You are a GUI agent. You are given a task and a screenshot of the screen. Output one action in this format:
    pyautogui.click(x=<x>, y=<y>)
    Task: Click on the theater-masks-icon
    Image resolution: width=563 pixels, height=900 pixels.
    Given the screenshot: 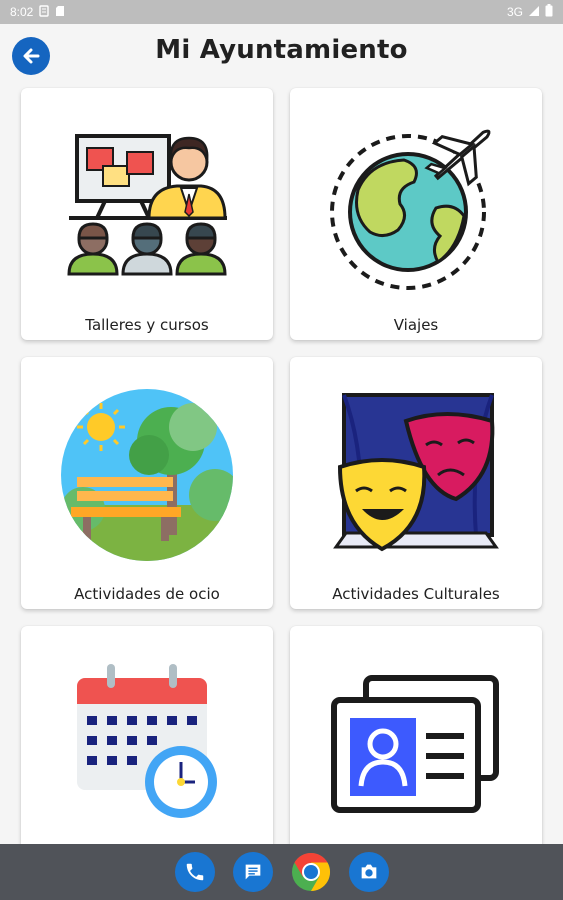 What is the action you would take?
    pyautogui.click(x=416, y=472)
    